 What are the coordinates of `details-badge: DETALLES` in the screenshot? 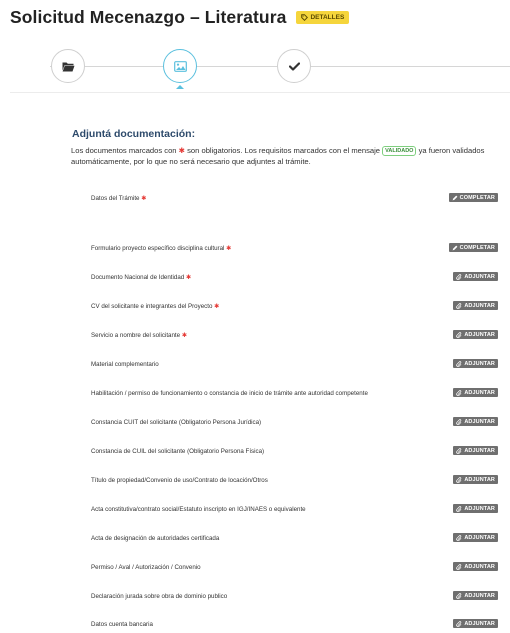 It's located at (323, 17).